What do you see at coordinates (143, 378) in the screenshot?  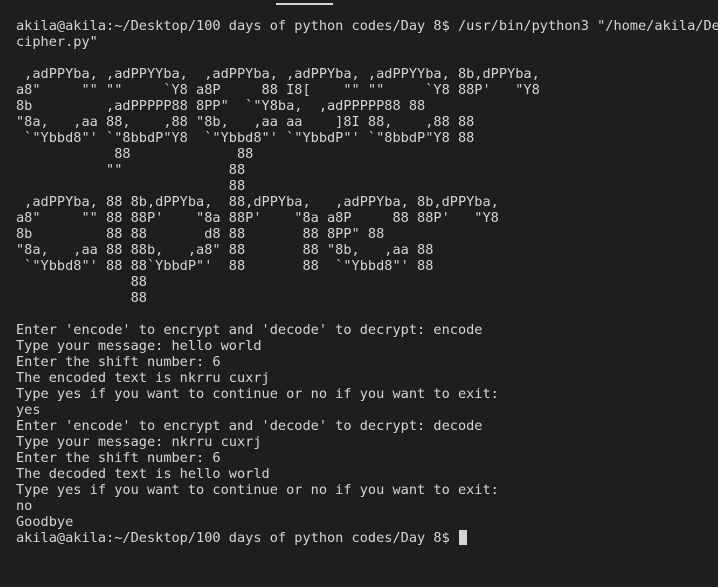 I see `output-line: The encoded text is nkrru cuxrj` at bounding box center [143, 378].